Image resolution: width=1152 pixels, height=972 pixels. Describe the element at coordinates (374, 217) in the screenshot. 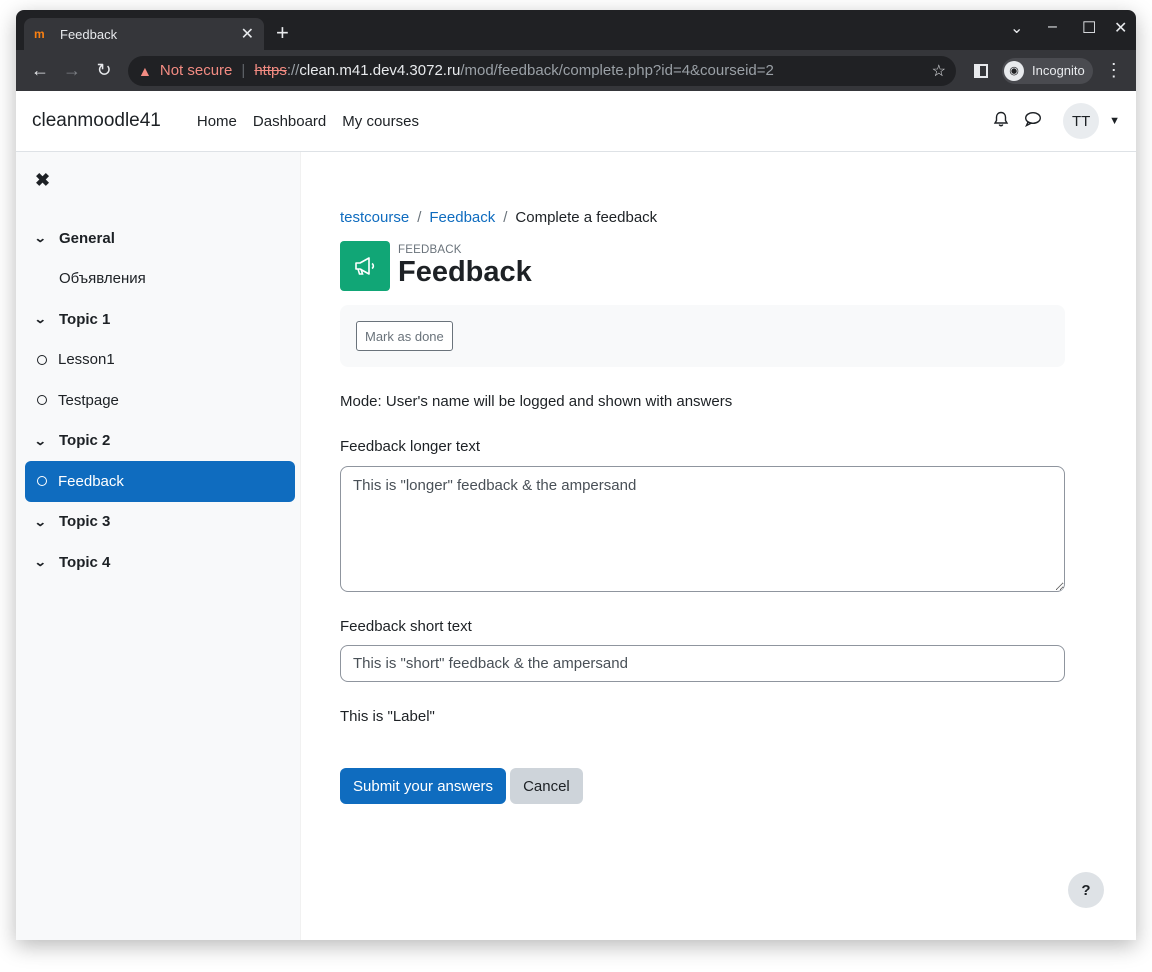

I see `breadcrumb-link-course: testcourse` at that location.